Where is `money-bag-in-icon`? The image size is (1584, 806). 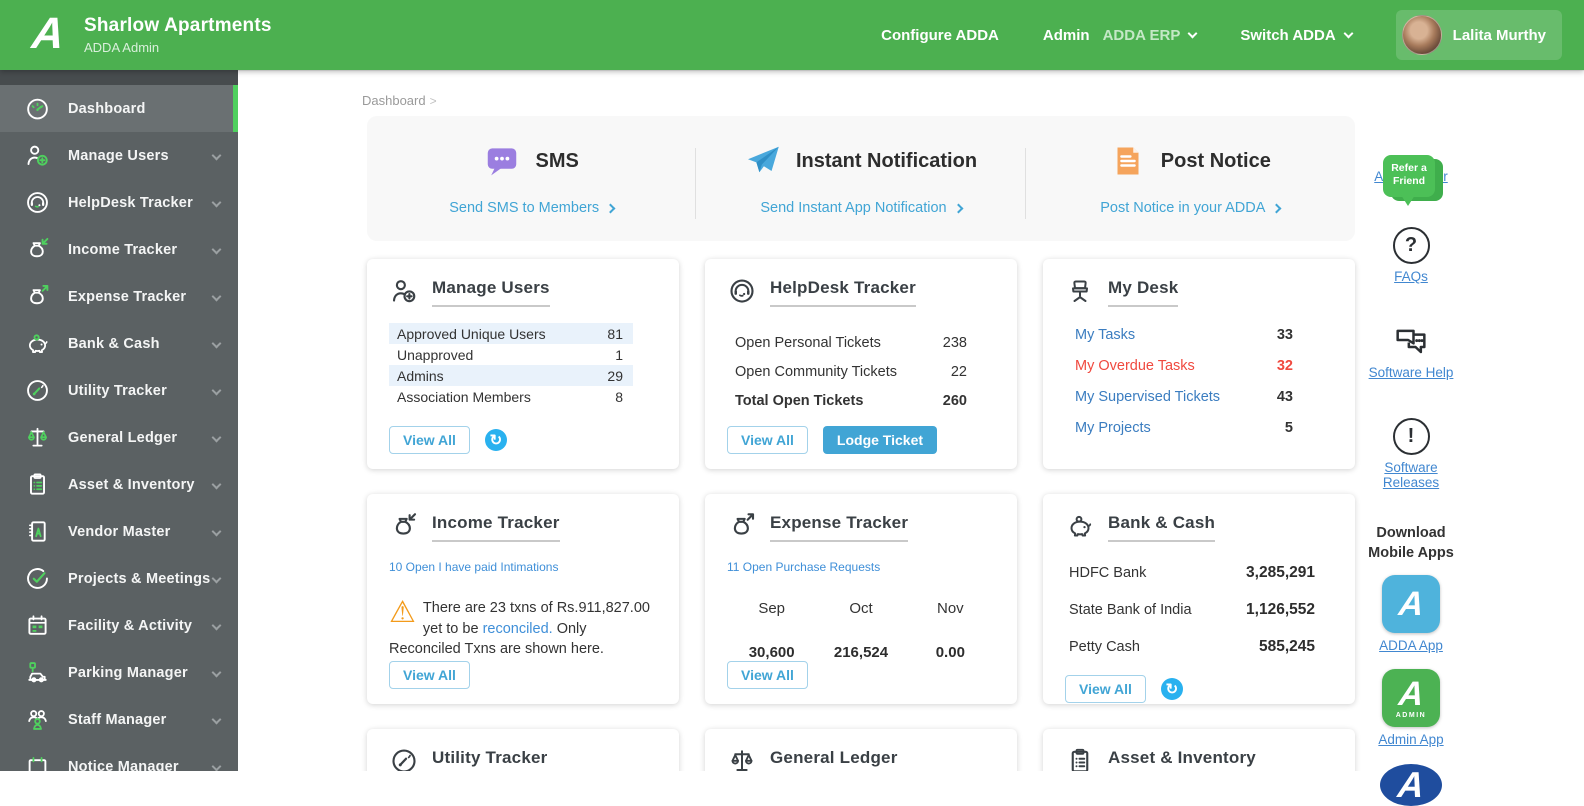 money-bag-in-icon is located at coordinates (37, 249).